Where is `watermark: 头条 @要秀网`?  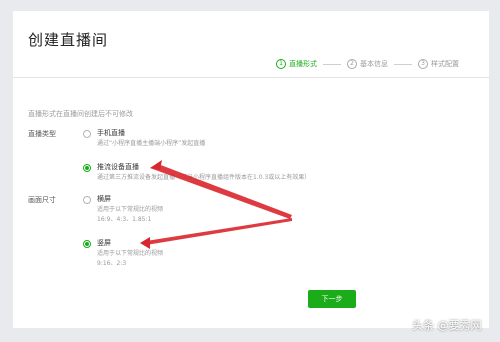 watermark: 头条 @要秀网 is located at coordinates (447, 325).